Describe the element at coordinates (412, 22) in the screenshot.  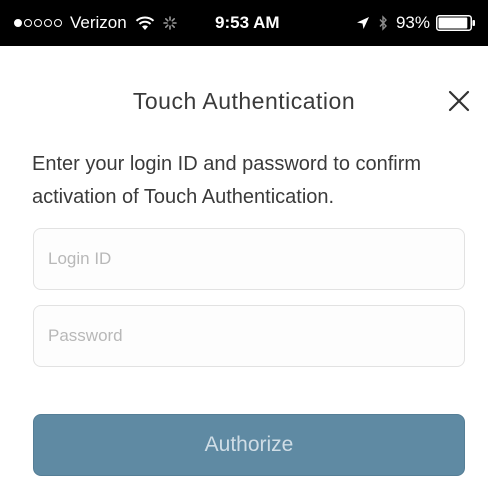
I see `battery-percent: 93%` at that location.